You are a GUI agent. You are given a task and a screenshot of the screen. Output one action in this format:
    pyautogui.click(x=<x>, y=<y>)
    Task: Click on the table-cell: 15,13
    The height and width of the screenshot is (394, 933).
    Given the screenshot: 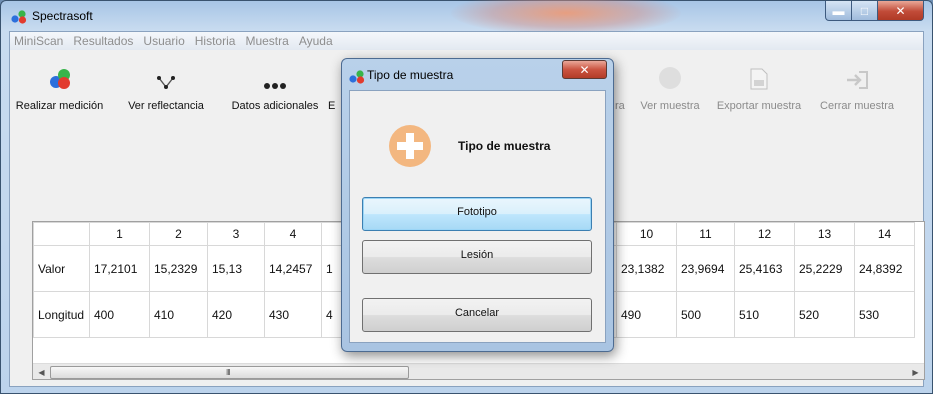 What is the action you would take?
    pyautogui.click(x=236, y=268)
    